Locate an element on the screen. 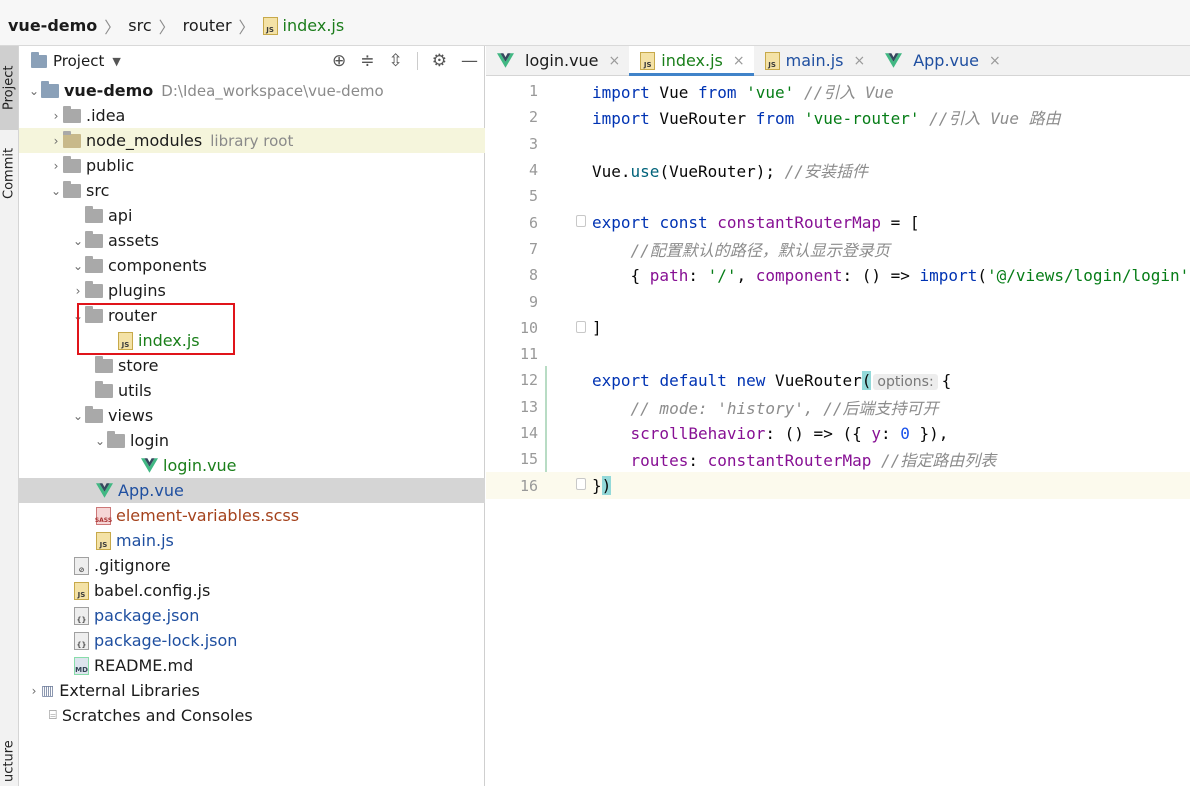 This screenshot has height=786, width=1190. tree-item-utils: utils is located at coordinates (252, 390).